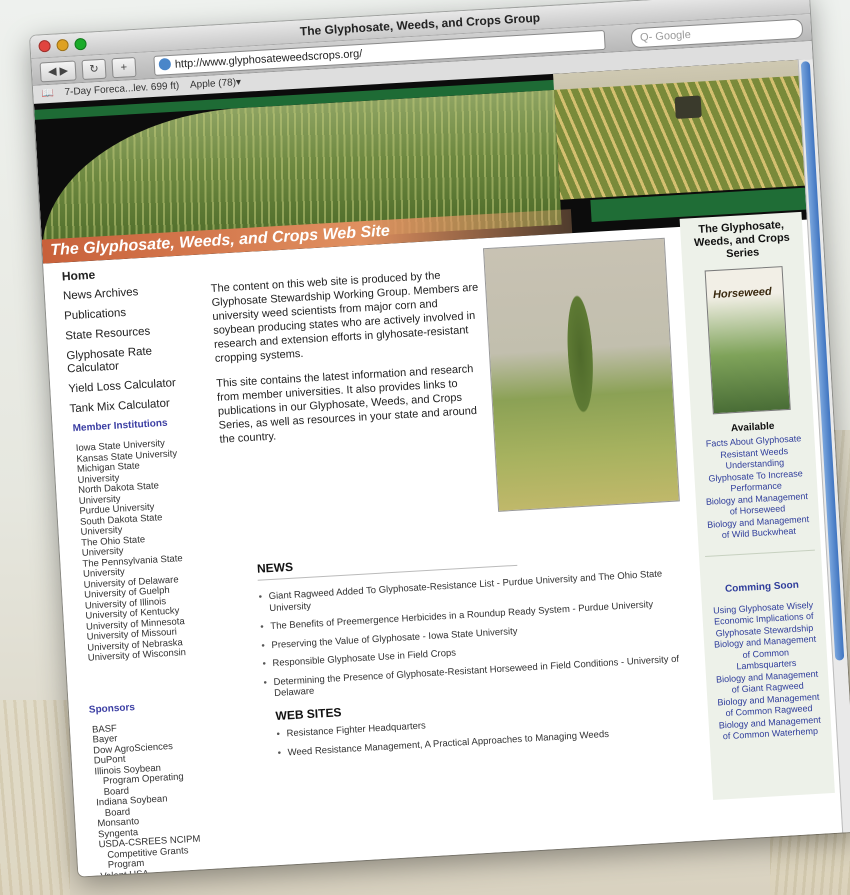  Describe the element at coordinates (120, 426) in the screenshot. I see `member-institutions-heading: Member Institutions` at that location.